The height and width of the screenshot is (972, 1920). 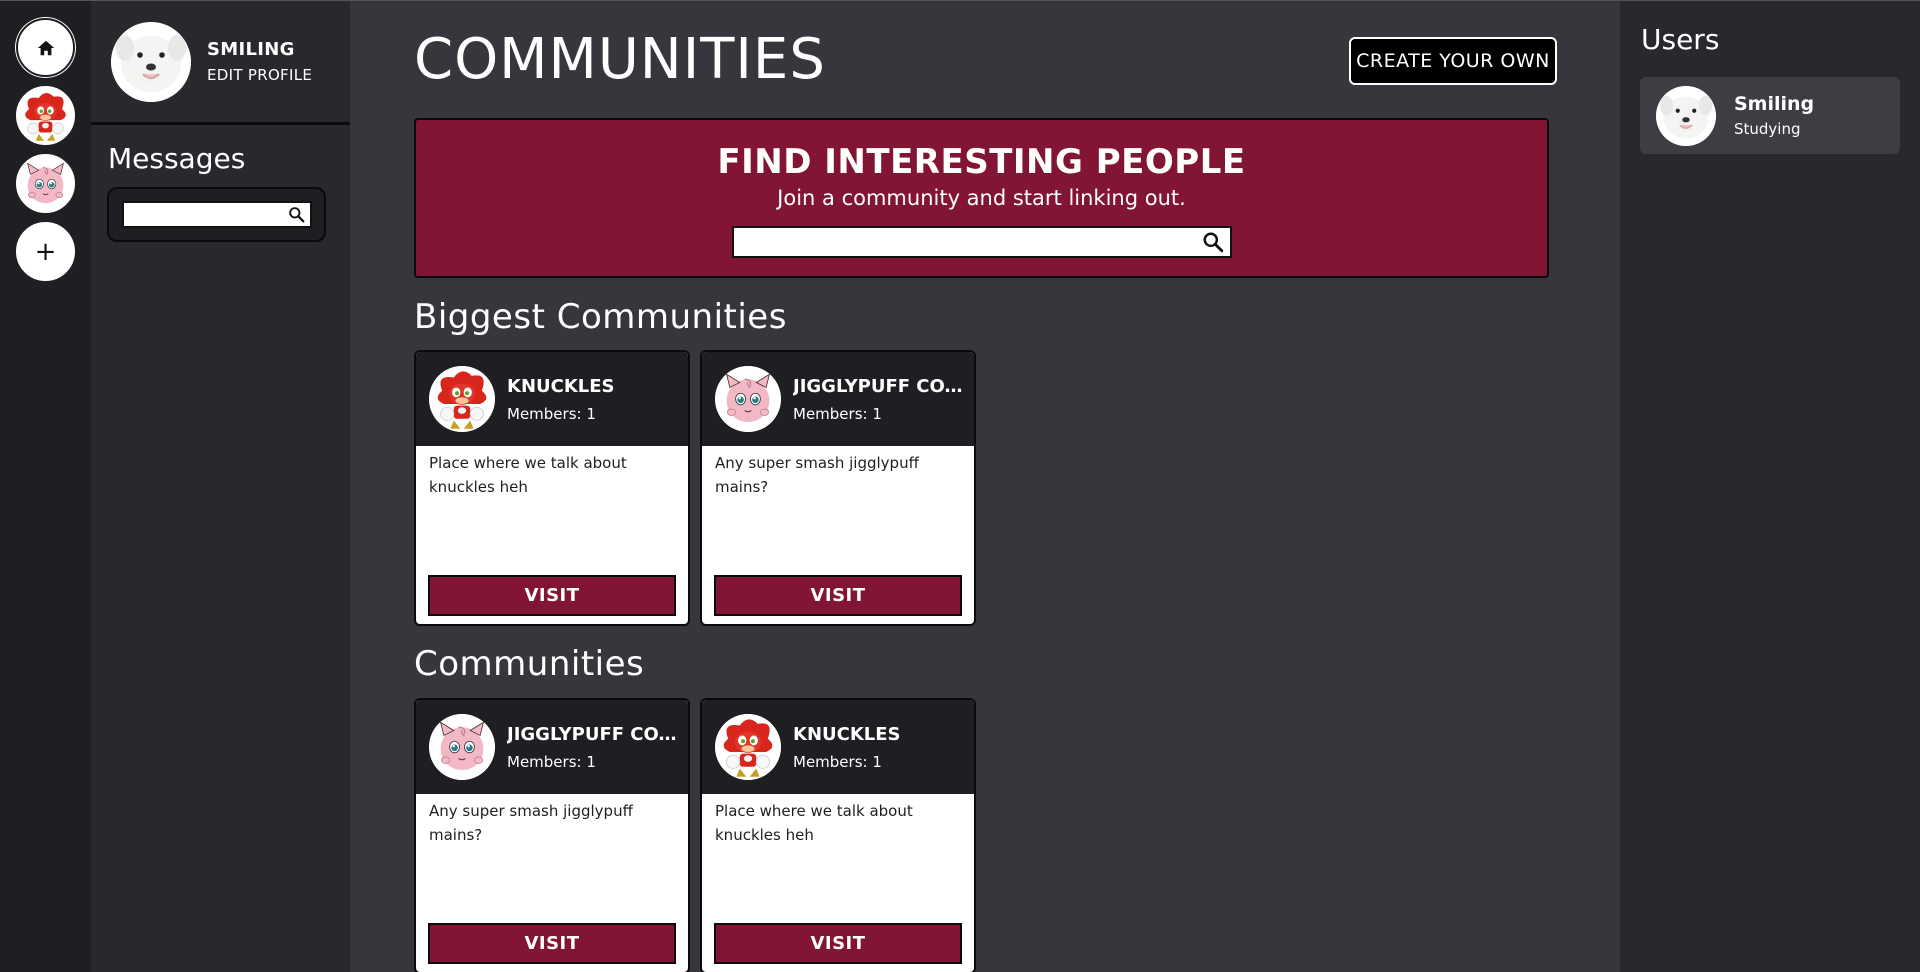 I want to click on messages-title: Messages, so click(x=177, y=158).